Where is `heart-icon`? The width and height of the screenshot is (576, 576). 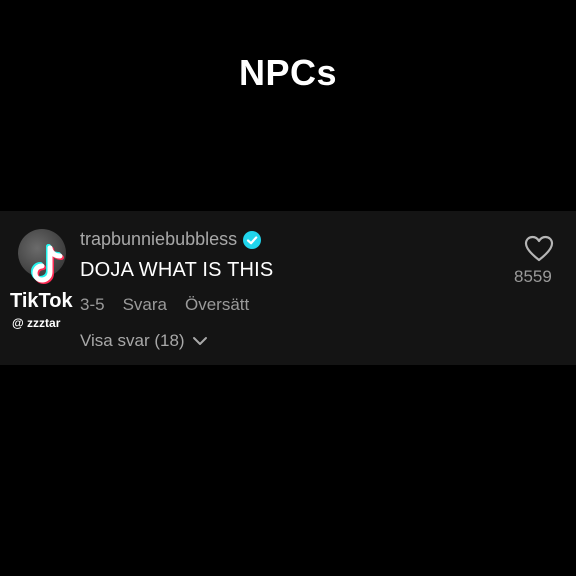 heart-icon is located at coordinates (539, 249).